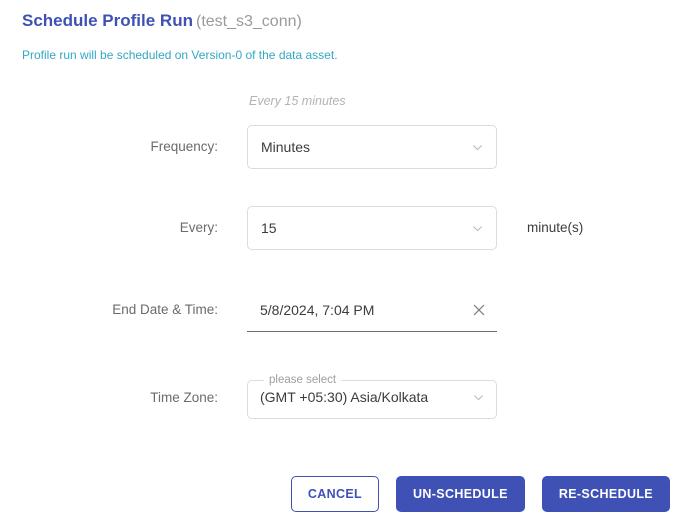 The height and width of the screenshot is (528, 690). I want to click on close-icon, so click(479, 310).